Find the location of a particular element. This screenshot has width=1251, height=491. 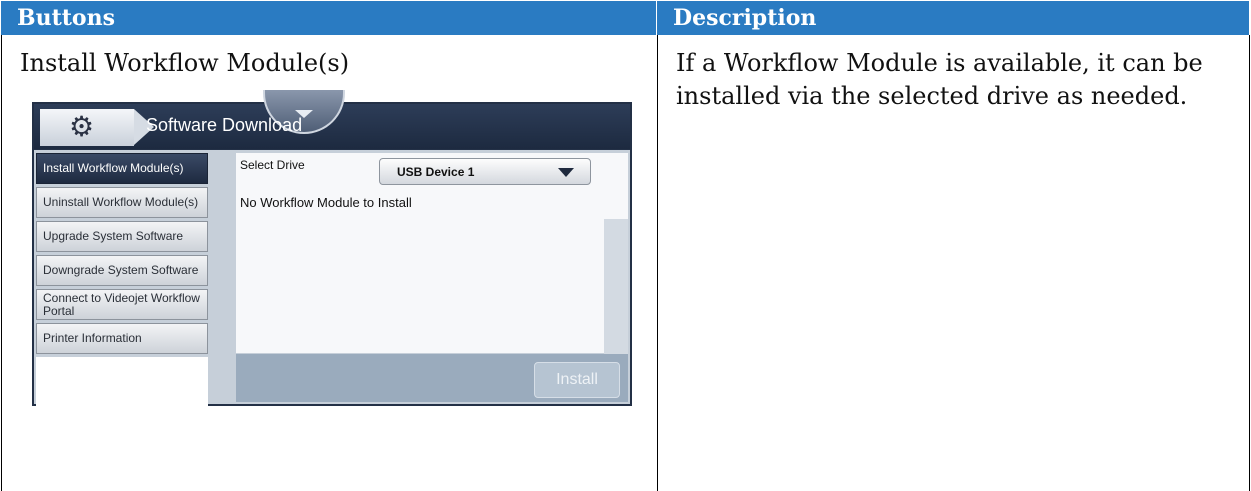

settings-button: ⚙ is located at coordinates (97, 127).